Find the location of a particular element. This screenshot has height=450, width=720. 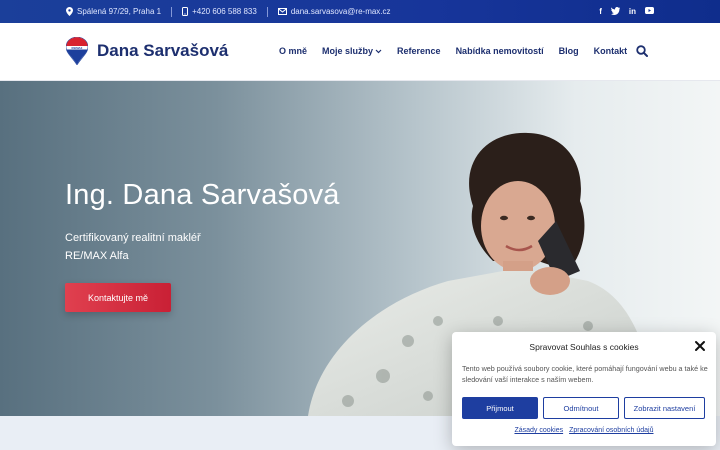

nav-item-moje-sluzby: Moje služby is located at coordinates (352, 51).